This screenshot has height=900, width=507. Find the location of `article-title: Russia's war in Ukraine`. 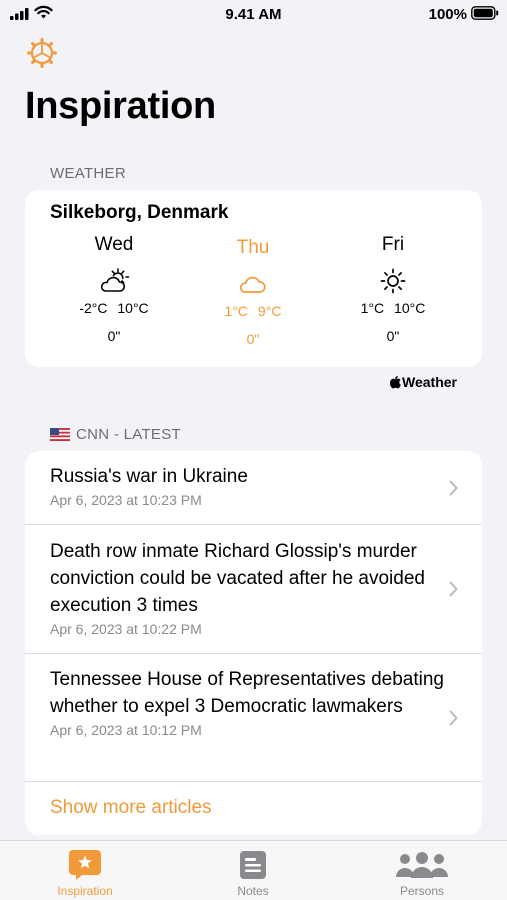

article-title: Russia's war in Ukraine is located at coordinates (149, 476).